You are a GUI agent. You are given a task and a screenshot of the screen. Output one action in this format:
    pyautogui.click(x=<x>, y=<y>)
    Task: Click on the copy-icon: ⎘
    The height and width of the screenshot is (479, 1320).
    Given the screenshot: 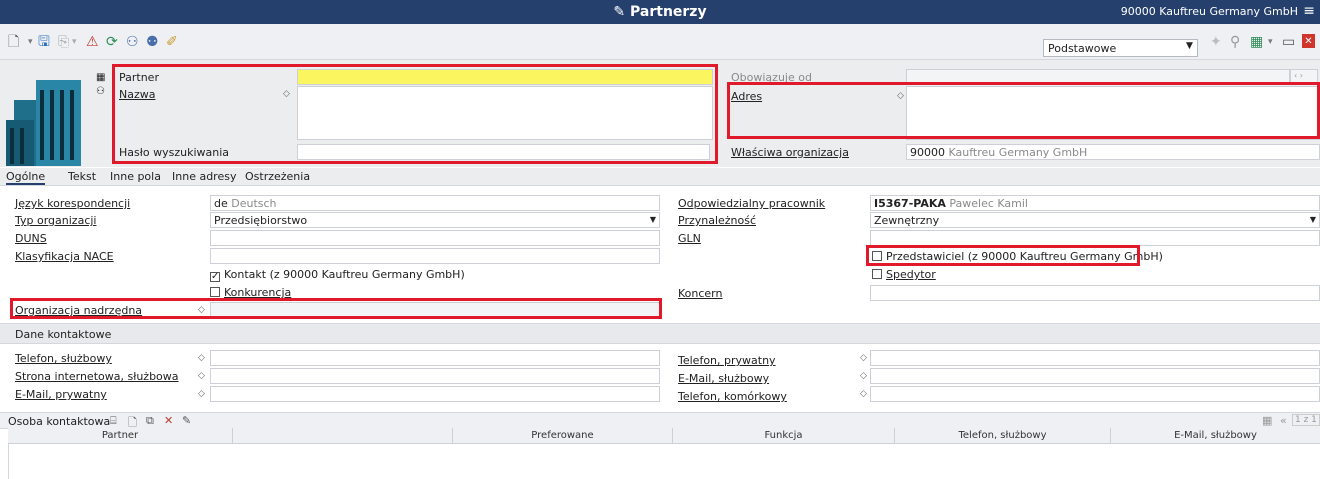 What is the action you would take?
    pyautogui.click(x=63, y=42)
    